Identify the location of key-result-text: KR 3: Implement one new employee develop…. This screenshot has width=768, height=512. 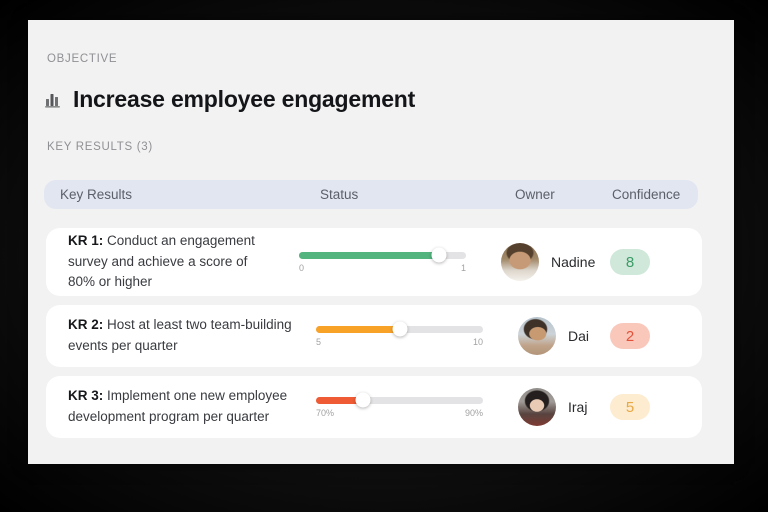
(192, 407).